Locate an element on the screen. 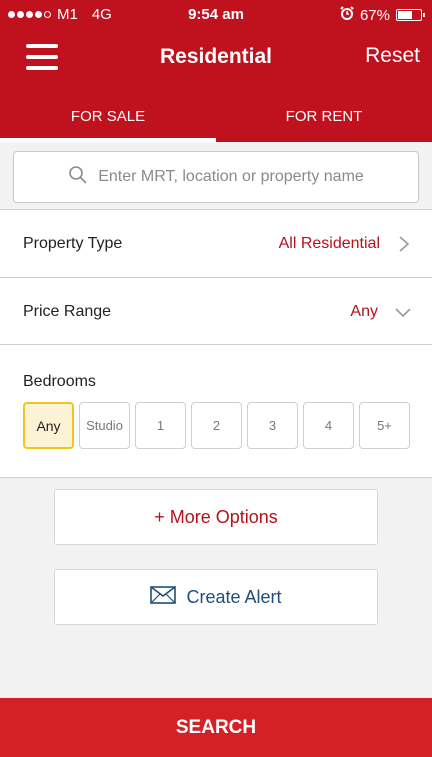  tab-for-rent: FOR RENT is located at coordinates (324, 114).